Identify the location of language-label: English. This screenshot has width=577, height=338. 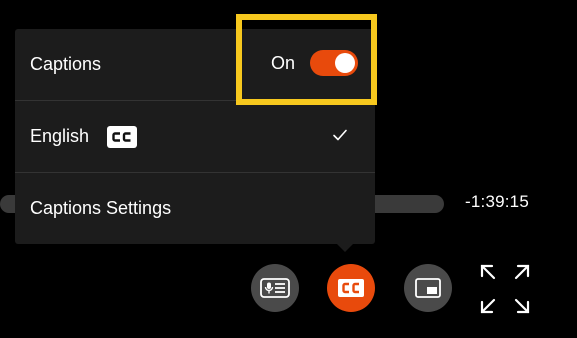
(60, 136).